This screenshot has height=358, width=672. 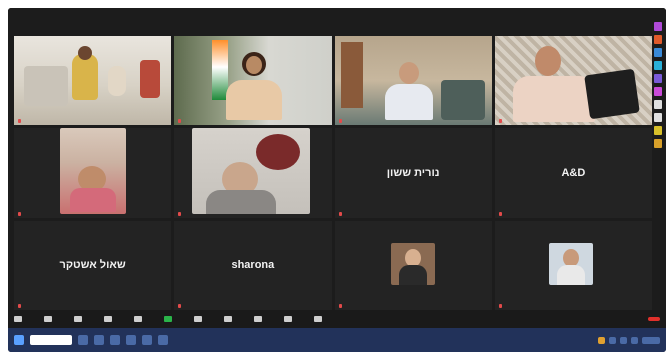 I want to click on whiteboards-button, so click(x=288, y=319).